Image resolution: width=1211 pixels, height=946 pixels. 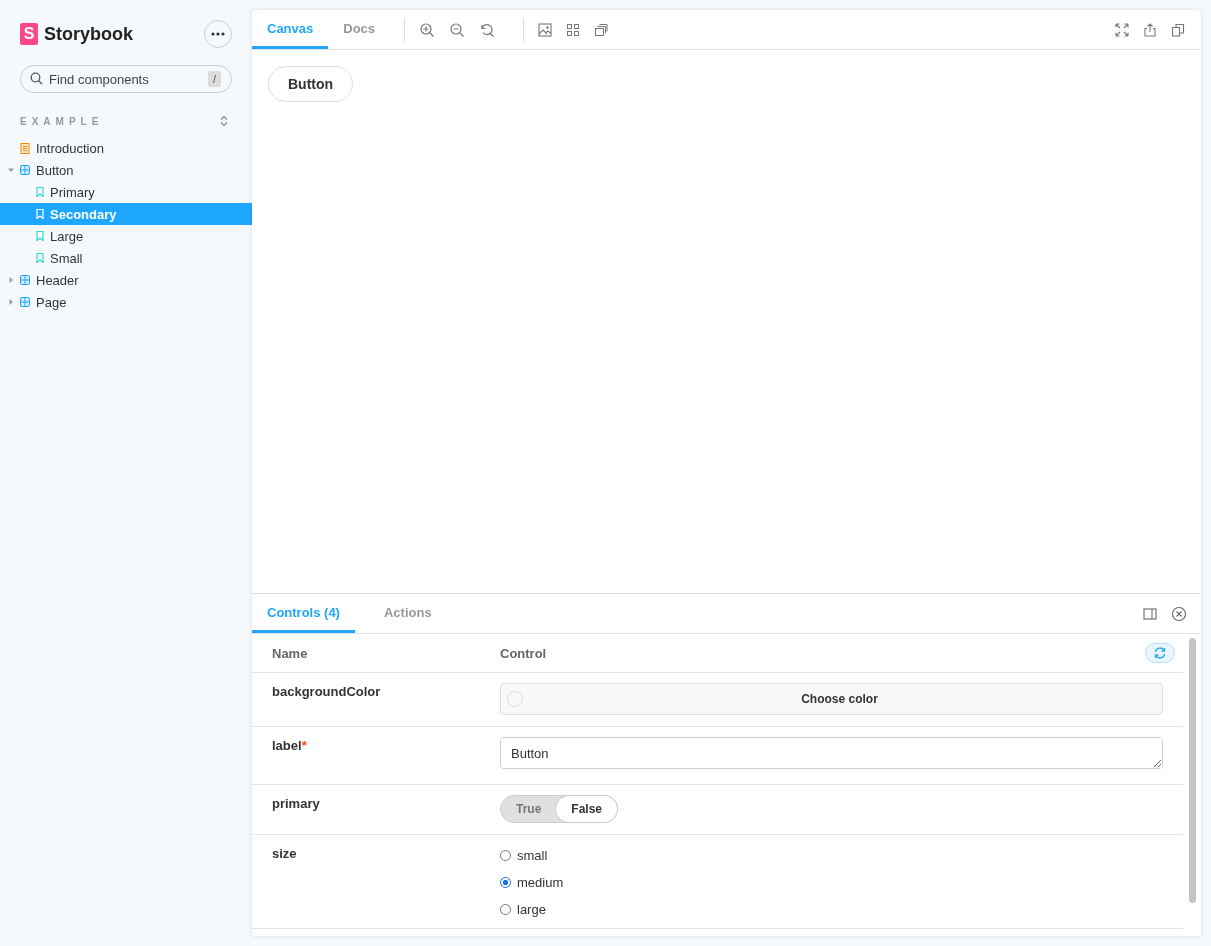 I want to click on grid-icon, so click(x=573, y=29).